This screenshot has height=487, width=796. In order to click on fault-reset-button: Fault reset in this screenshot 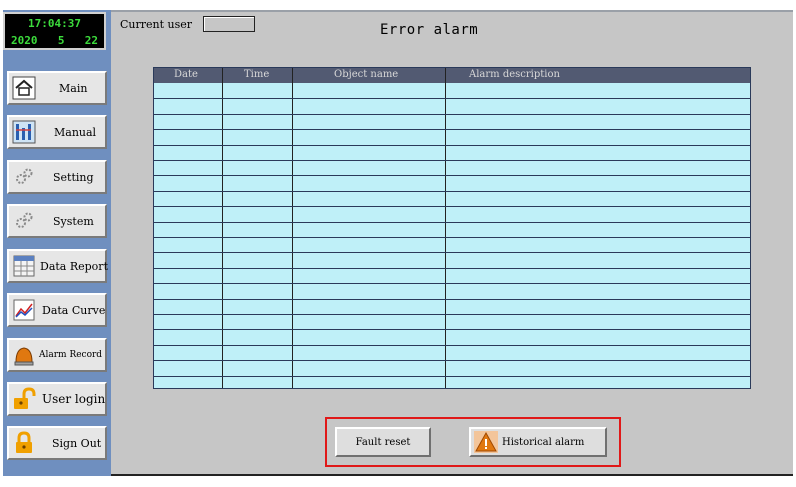, I will do `click(383, 442)`.